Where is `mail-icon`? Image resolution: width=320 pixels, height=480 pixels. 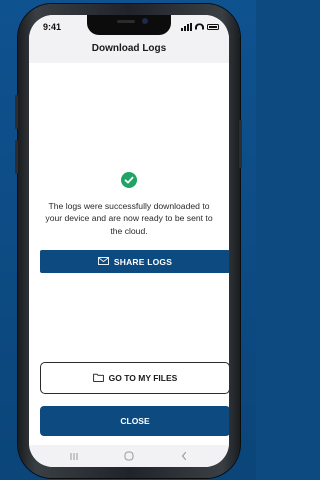
mail-icon is located at coordinates (103, 261).